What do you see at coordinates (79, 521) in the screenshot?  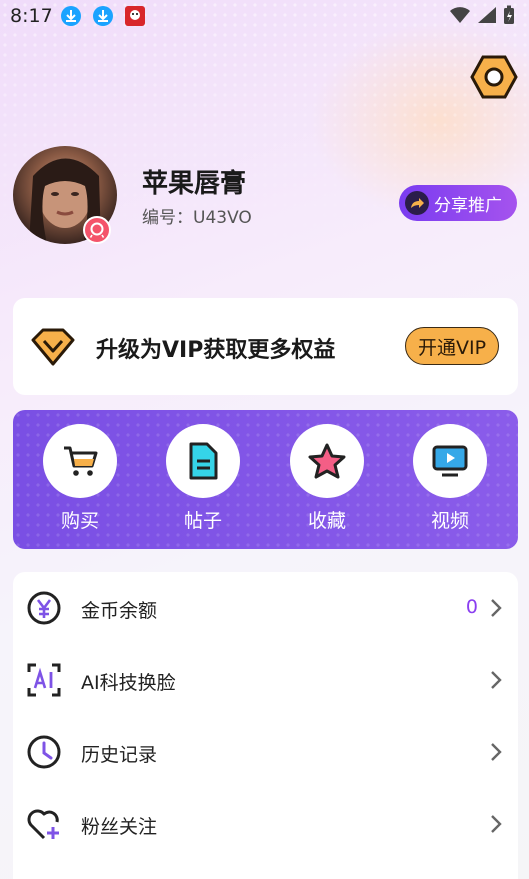 I see `quick-action-label: 购买` at bounding box center [79, 521].